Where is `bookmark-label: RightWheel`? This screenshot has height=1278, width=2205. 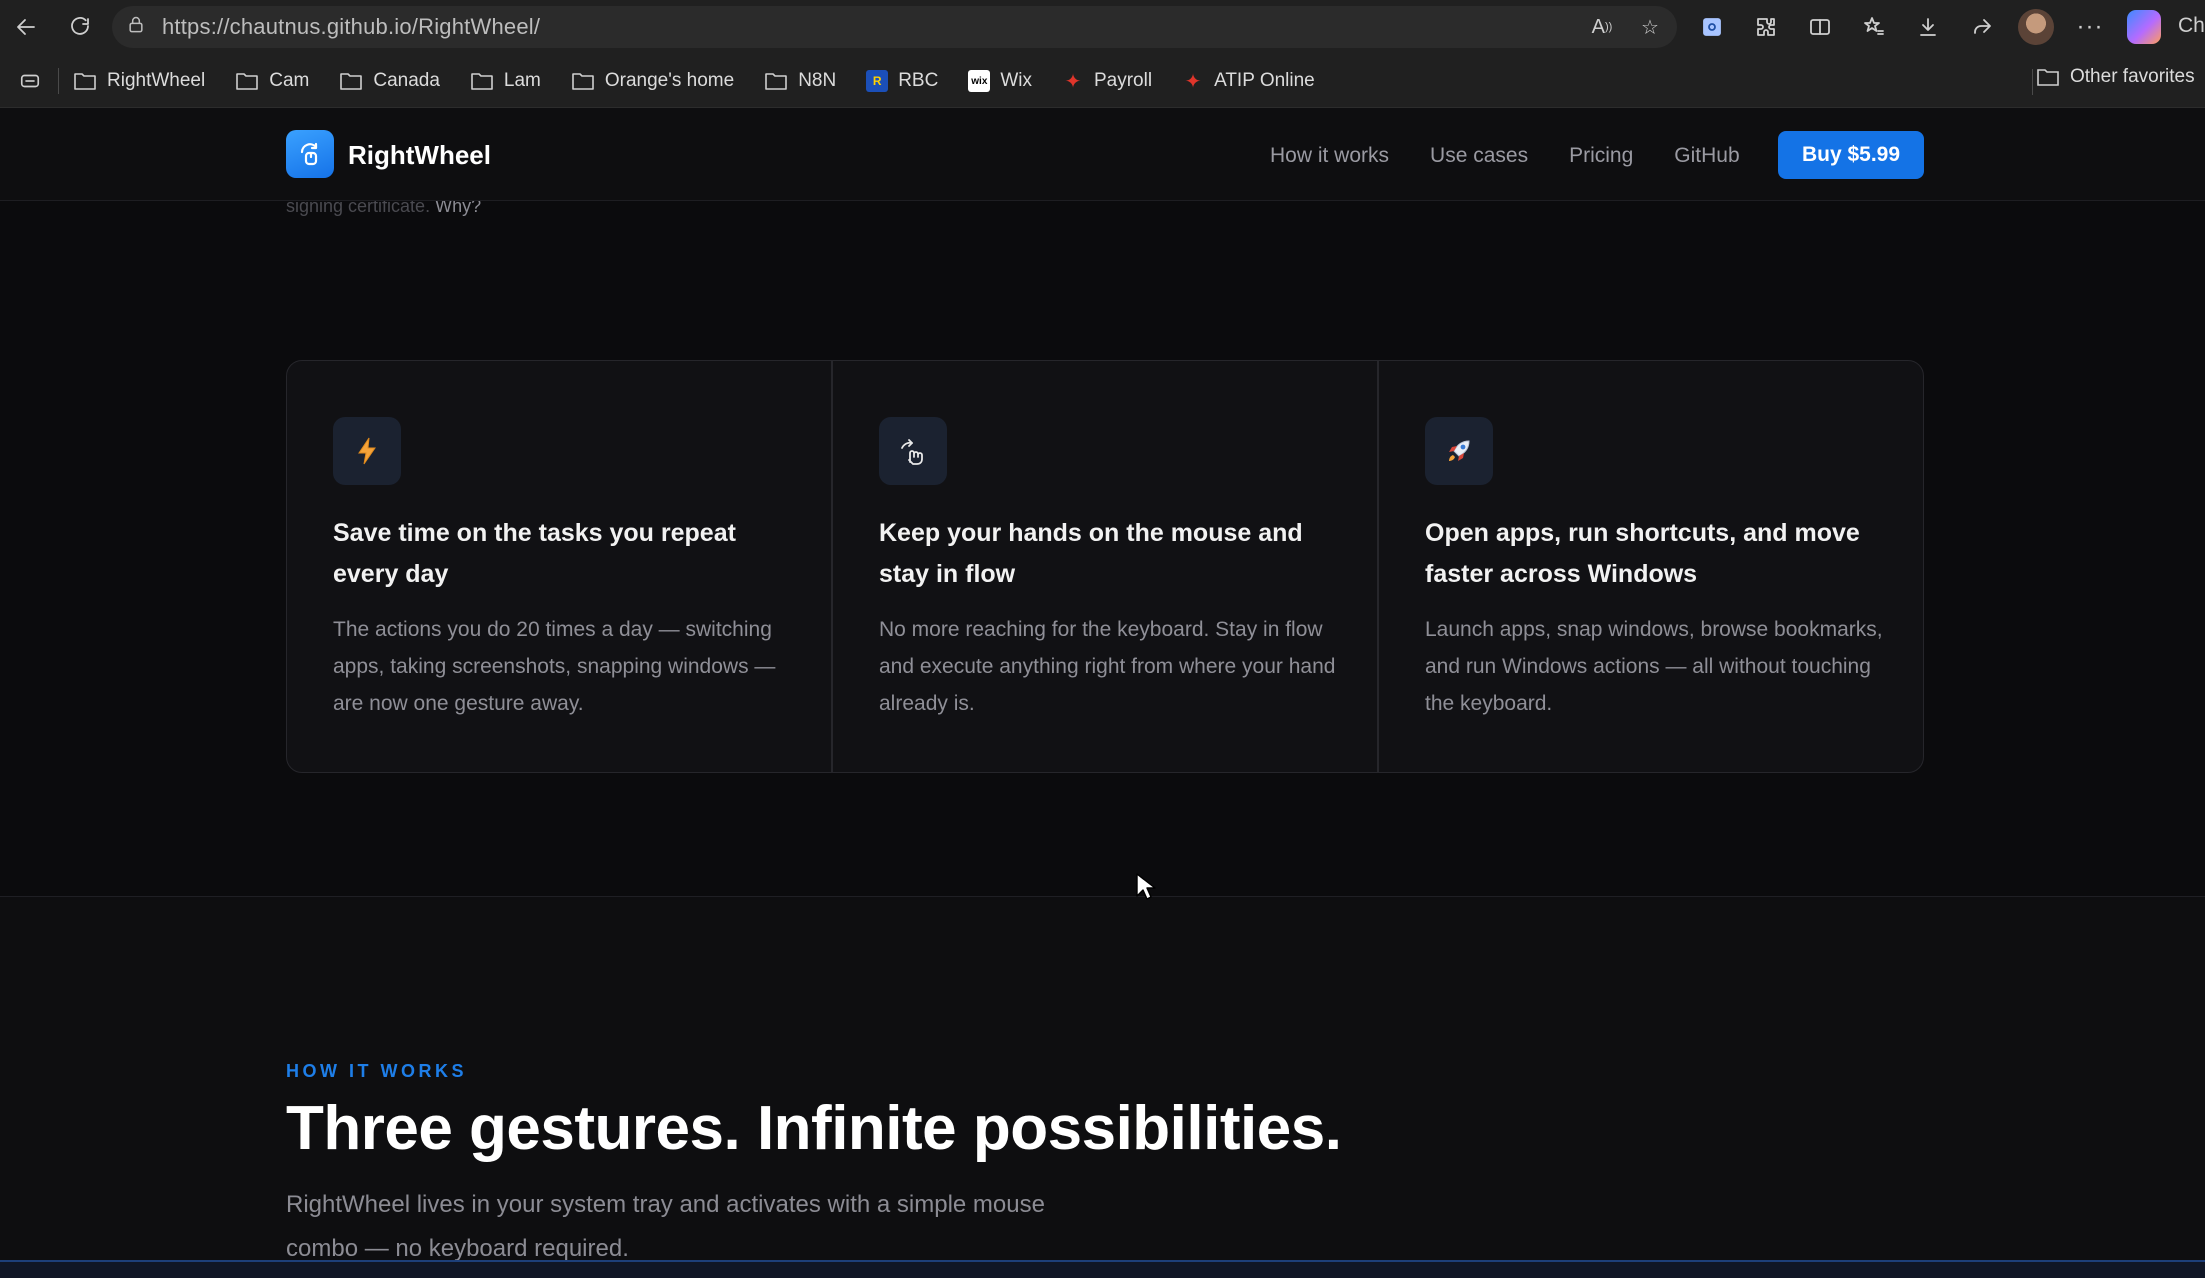 bookmark-label: RightWheel is located at coordinates (156, 80).